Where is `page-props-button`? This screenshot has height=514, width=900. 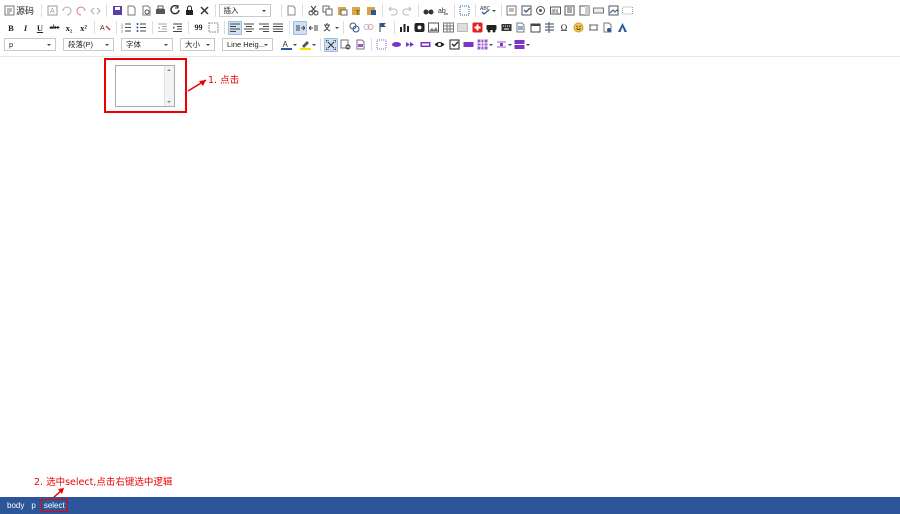 page-props-button is located at coordinates (608, 28).